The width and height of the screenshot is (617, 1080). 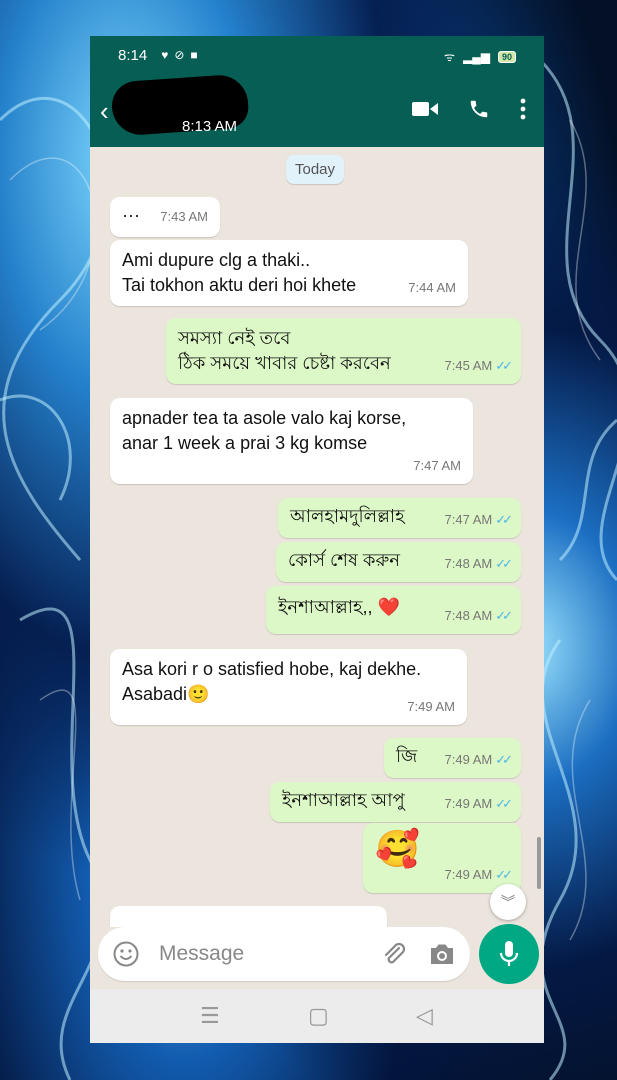 I want to click on message-text: 🥰, so click(x=397, y=848).